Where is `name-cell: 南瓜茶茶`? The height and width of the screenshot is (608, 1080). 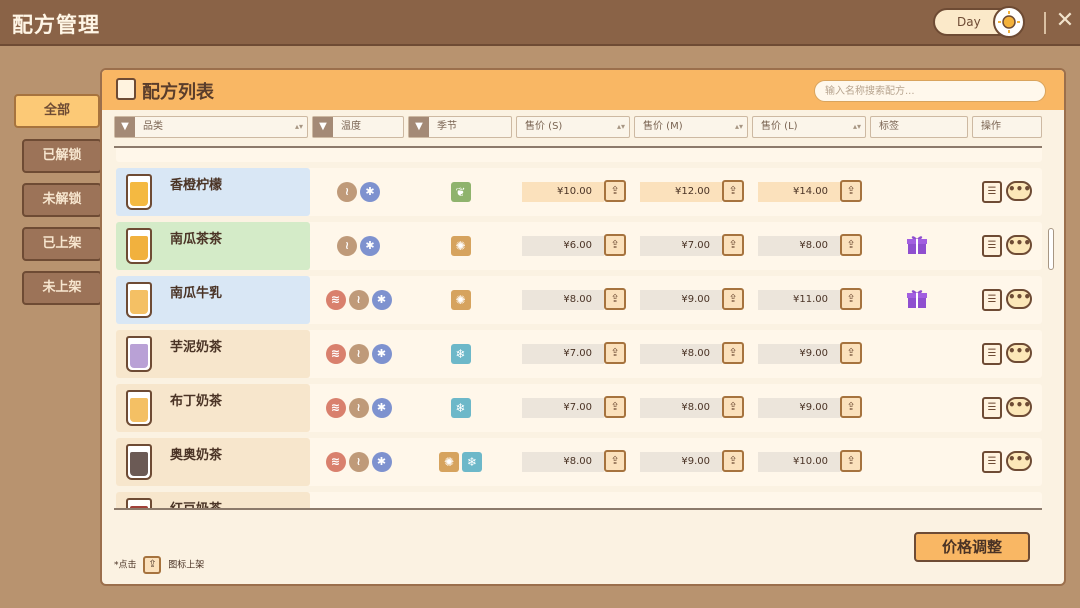
name-cell: 南瓜茶茶 is located at coordinates (213, 246).